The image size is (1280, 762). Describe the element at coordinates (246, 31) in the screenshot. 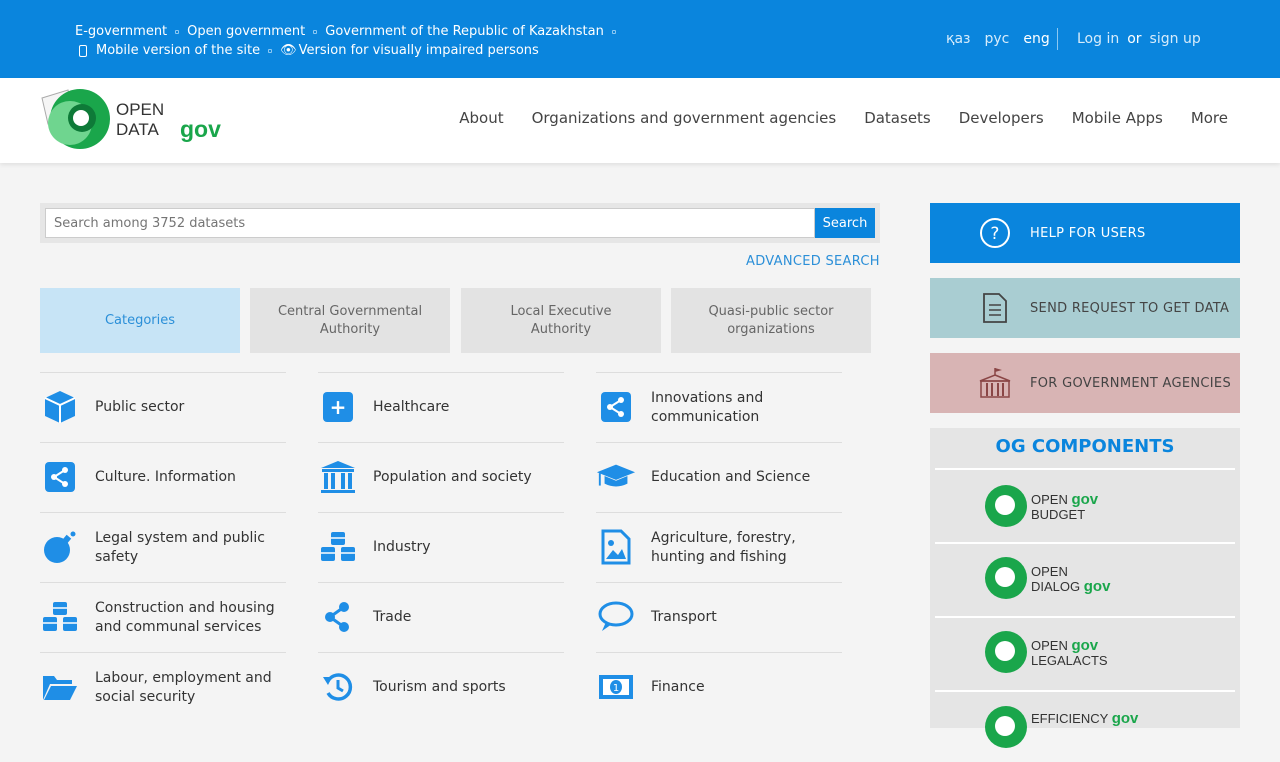

I see `open-gov-link: Open government` at that location.